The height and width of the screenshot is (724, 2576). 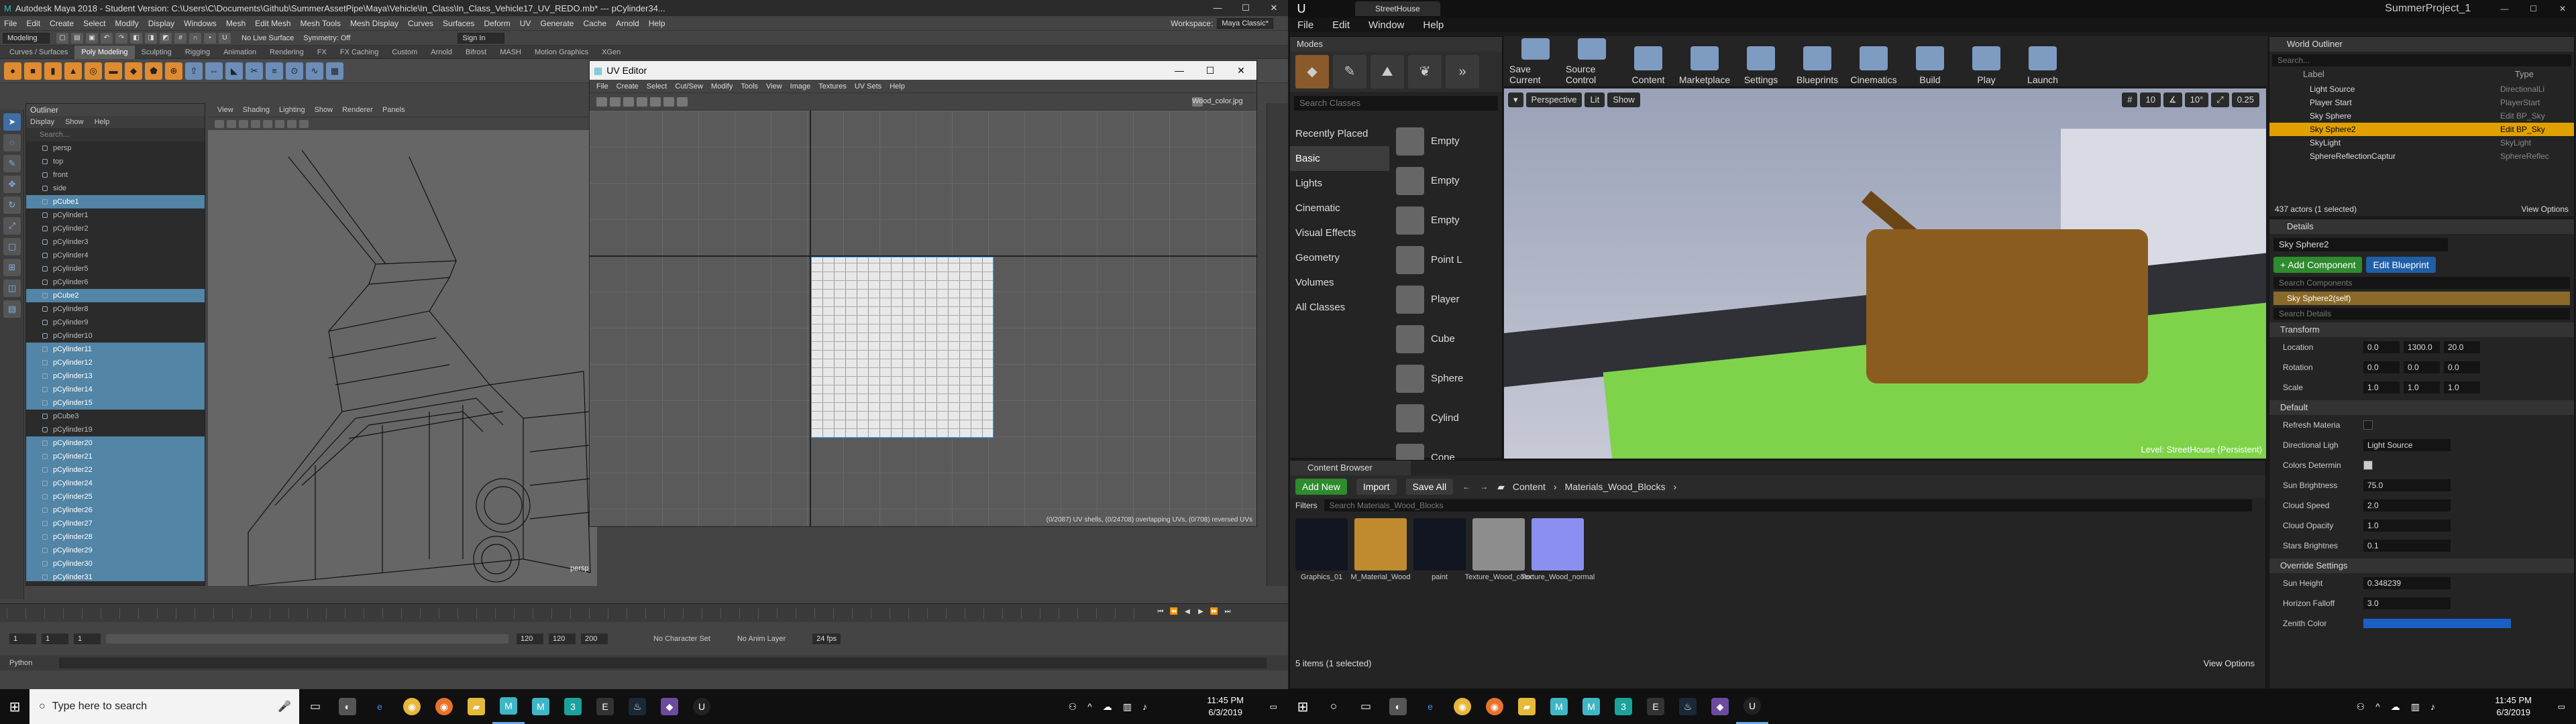 What do you see at coordinates (15, 707) in the screenshot?
I see `windows-start-icon: ⊞` at bounding box center [15, 707].